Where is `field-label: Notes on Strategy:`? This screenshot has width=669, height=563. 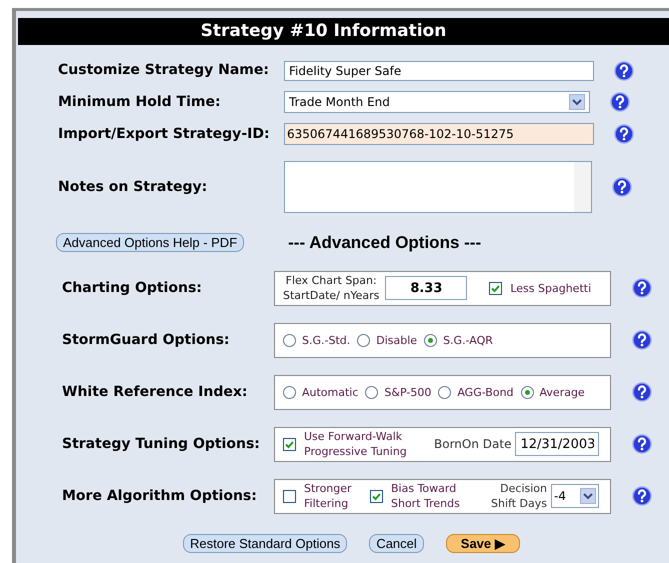 field-label: Notes on Strategy: is located at coordinates (133, 187).